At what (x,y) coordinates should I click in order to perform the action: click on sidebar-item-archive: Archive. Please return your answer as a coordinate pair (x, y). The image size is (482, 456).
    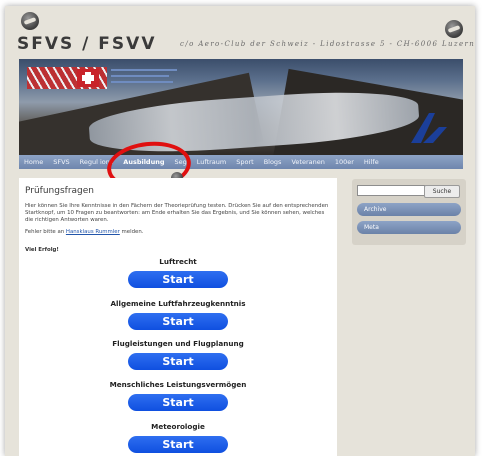
    Looking at the image, I should click on (409, 209).